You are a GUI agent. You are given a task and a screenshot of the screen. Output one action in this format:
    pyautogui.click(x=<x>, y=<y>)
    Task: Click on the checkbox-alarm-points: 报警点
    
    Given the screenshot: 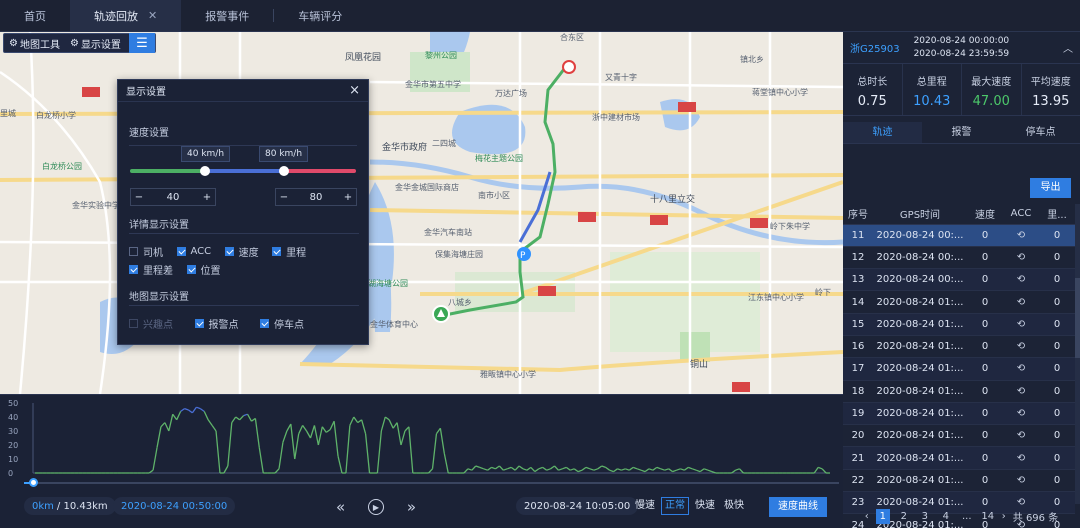 What is the action you would take?
    pyautogui.click(x=216, y=323)
    